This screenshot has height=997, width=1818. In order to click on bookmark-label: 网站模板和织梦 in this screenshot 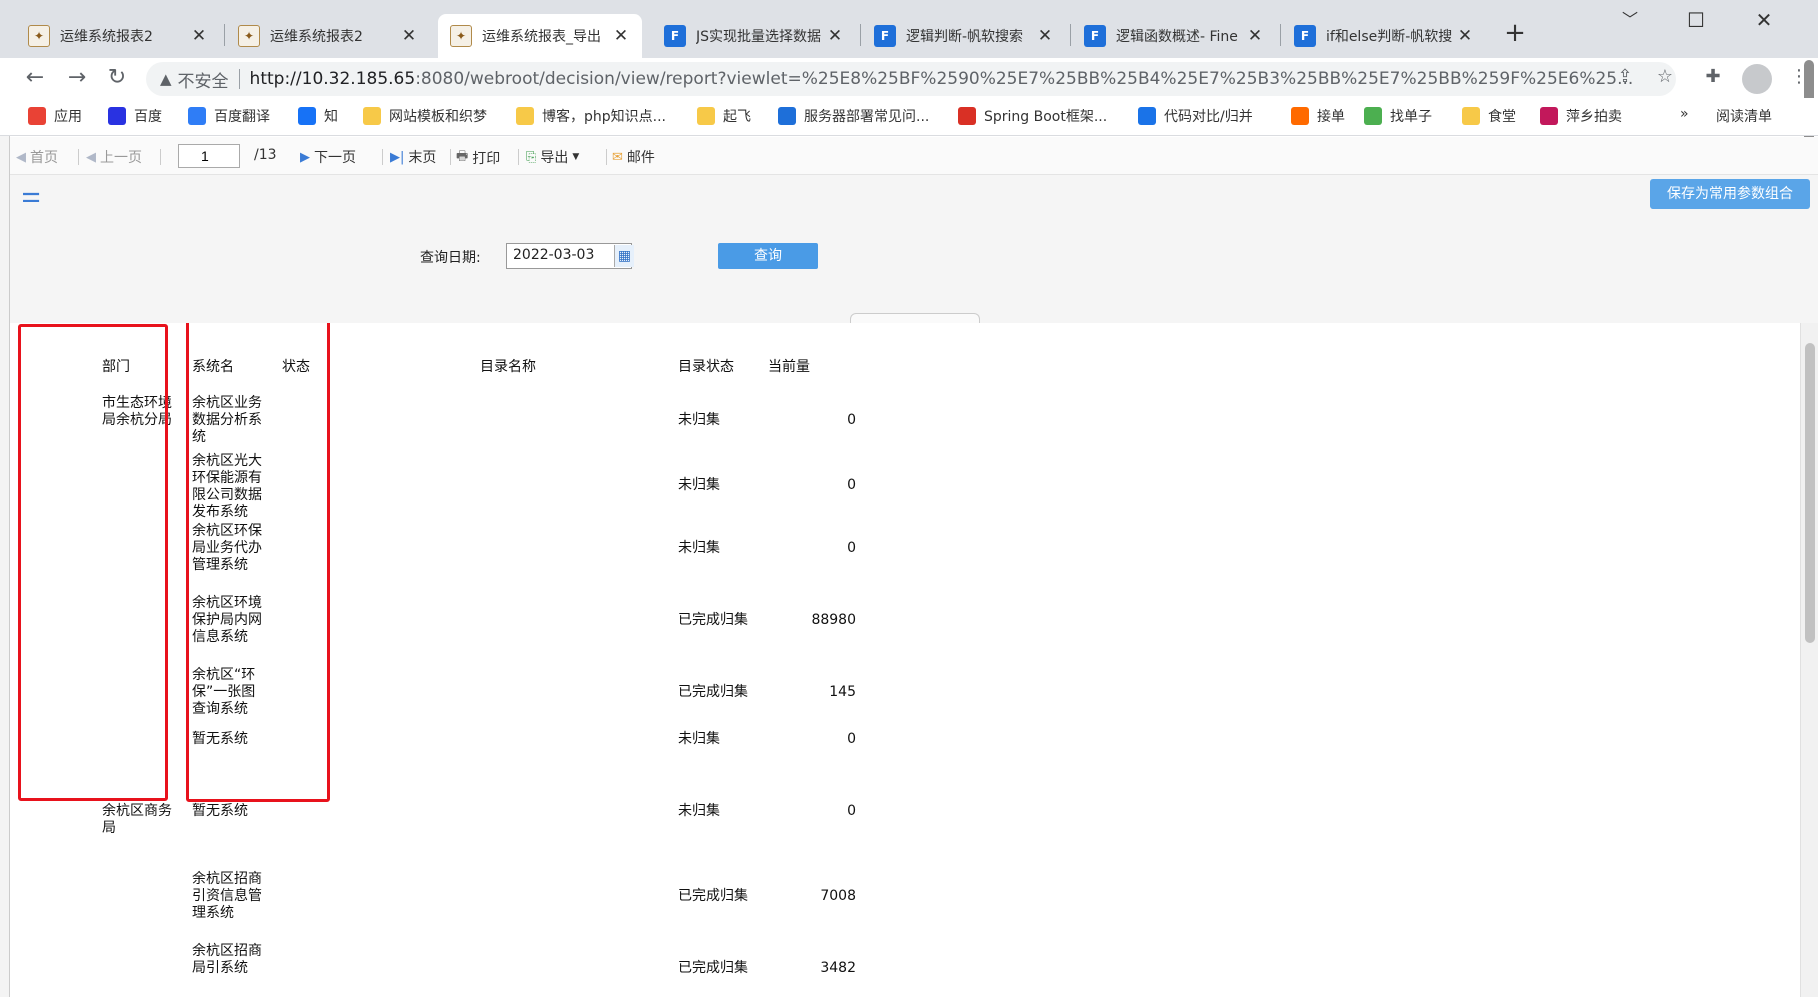, I will do `click(438, 117)`.